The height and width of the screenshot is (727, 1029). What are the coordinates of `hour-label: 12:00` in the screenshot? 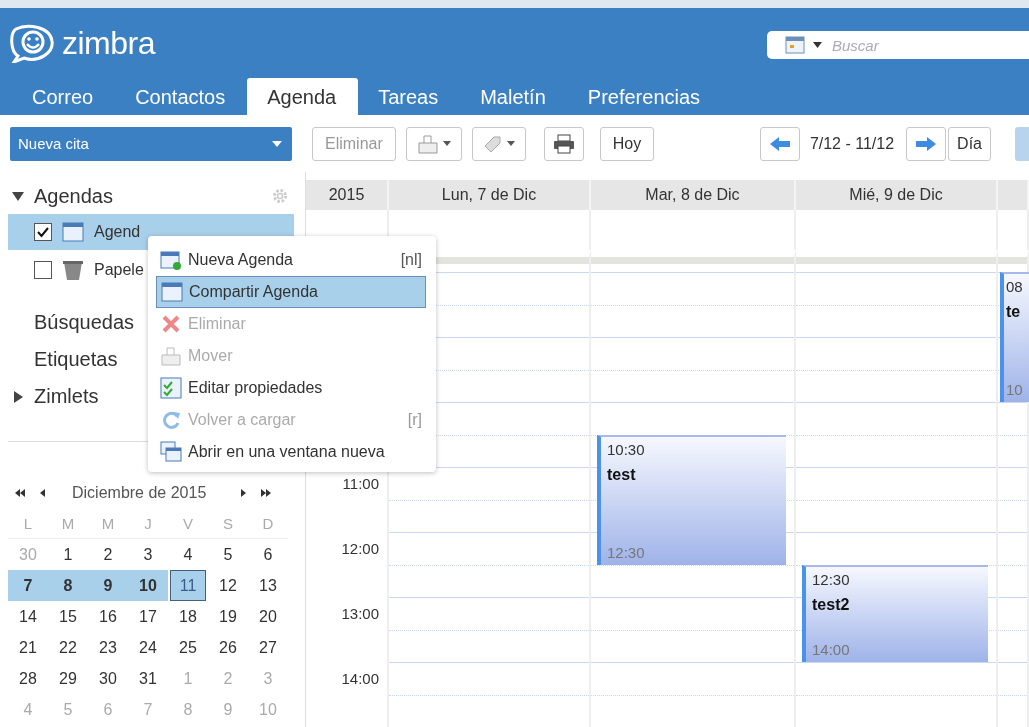 It's located at (360, 548).